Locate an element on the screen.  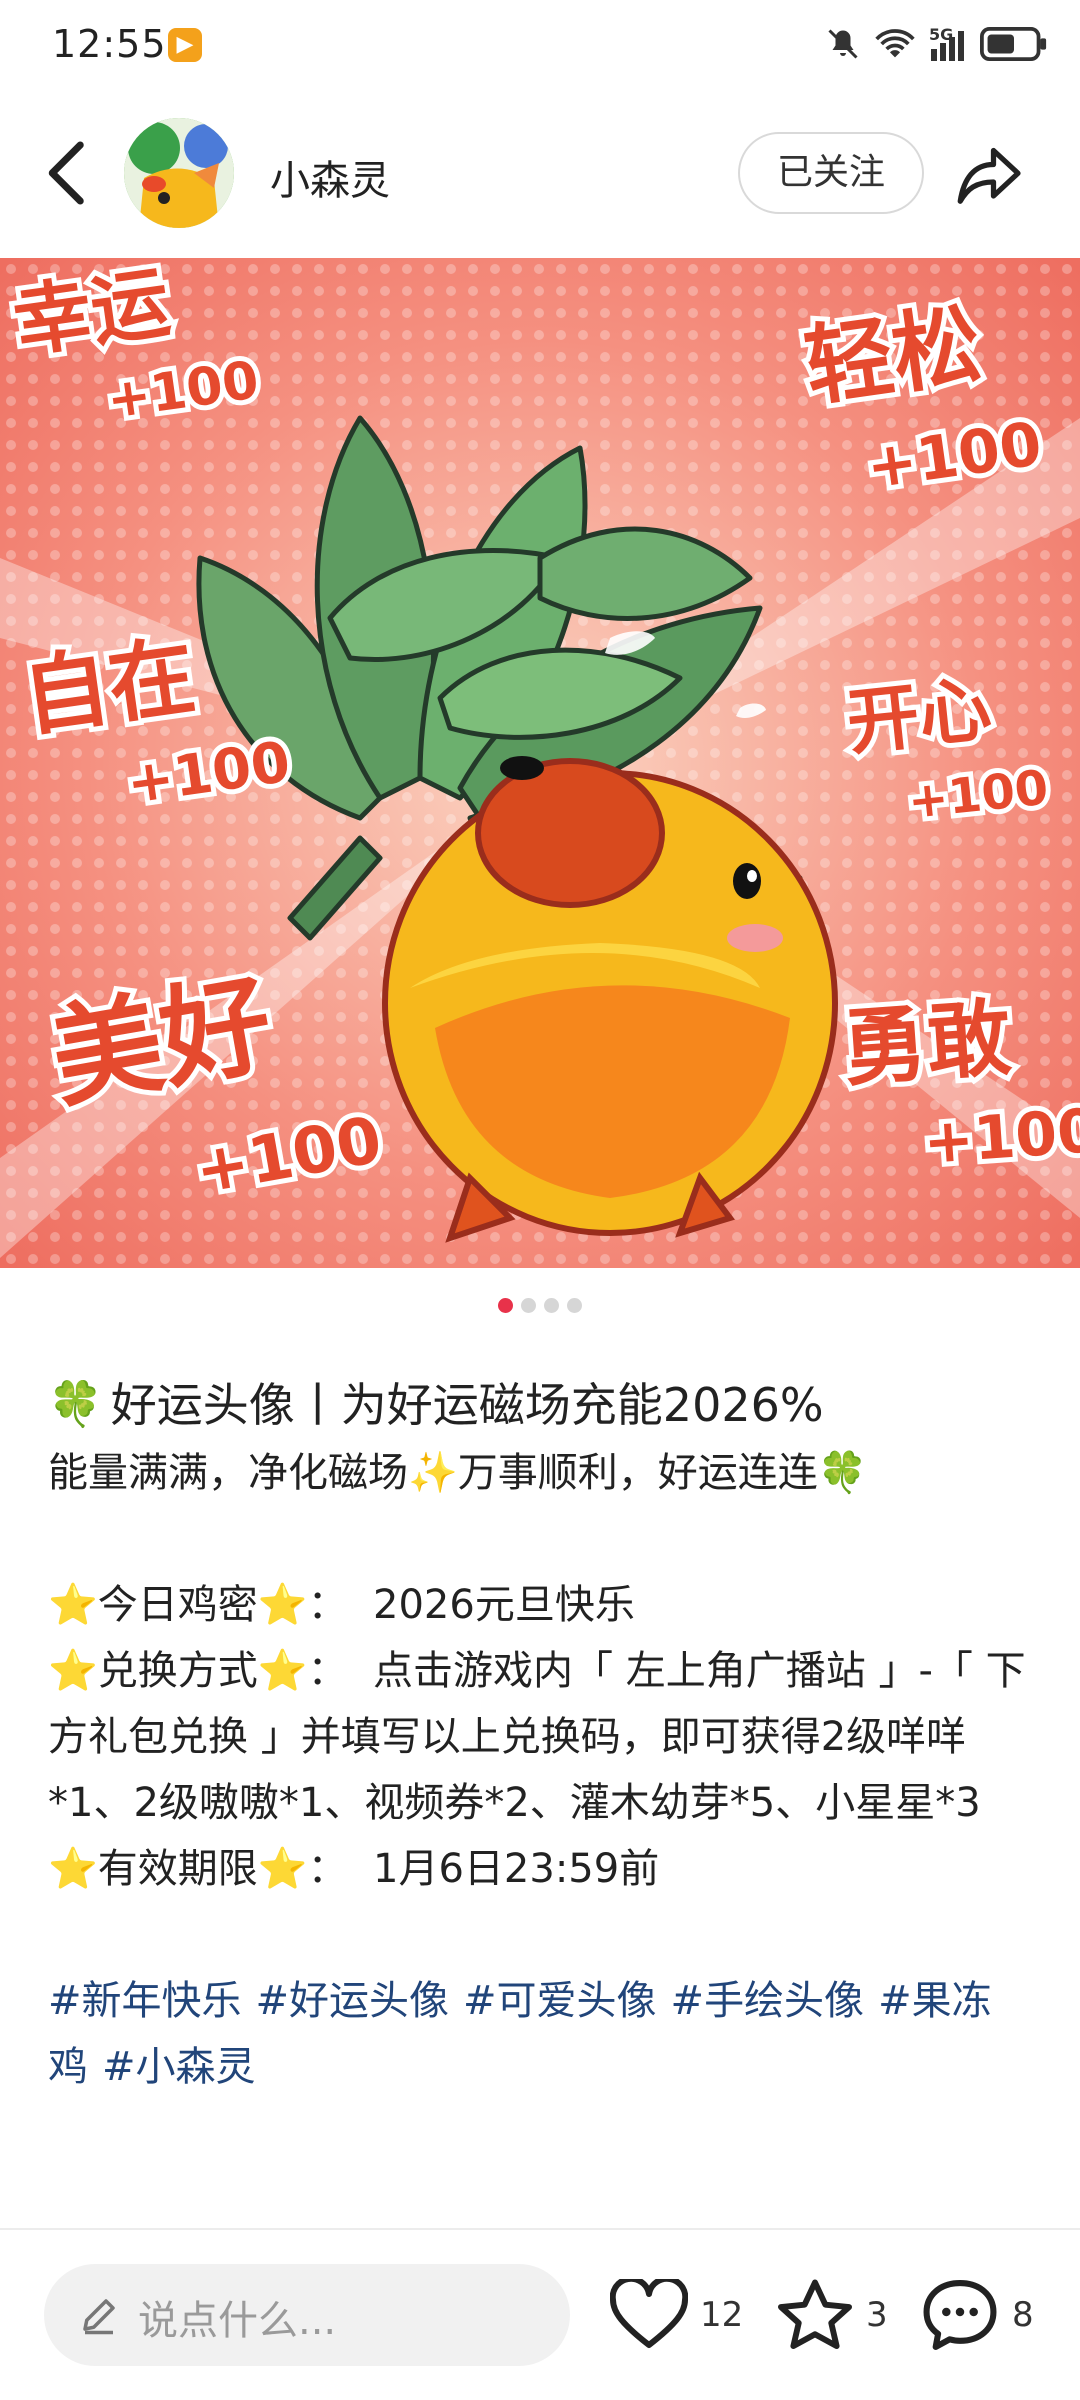
avatar-image is located at coordinates (179, 173).